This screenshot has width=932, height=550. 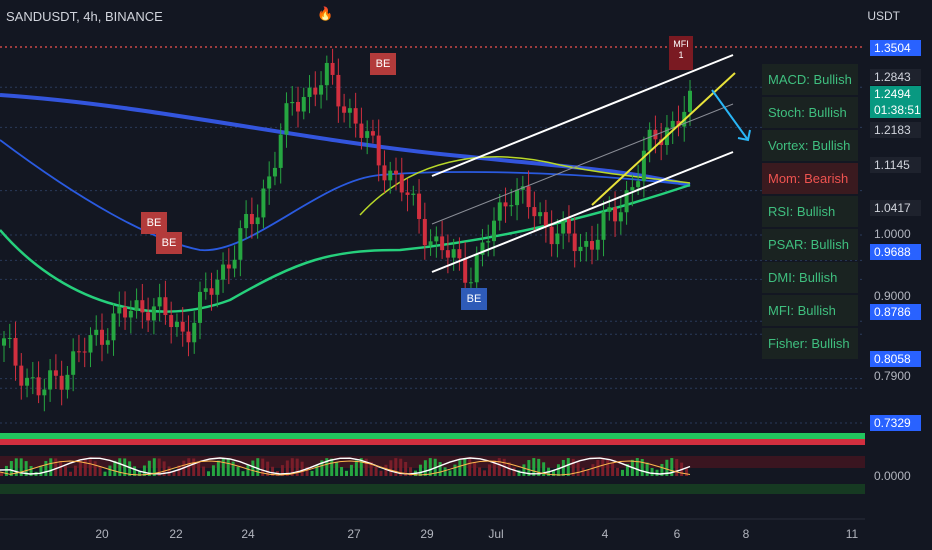 I want to click on price-tag: 0.7900, so click(x=892, y=376).